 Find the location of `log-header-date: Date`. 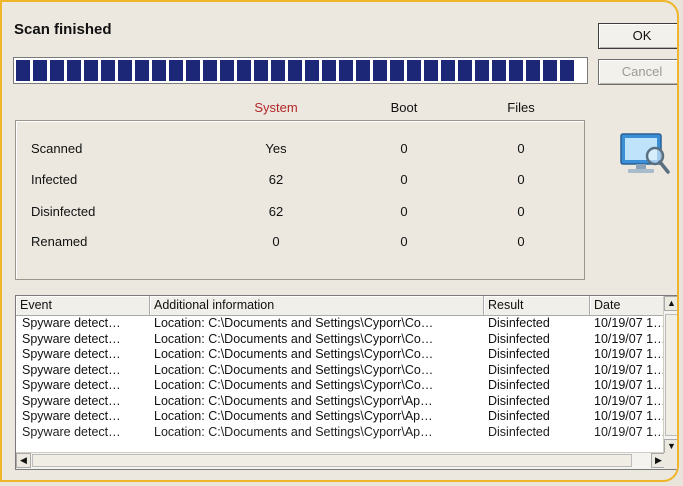

log-header-date: Date is located at coordinates (628, 305).